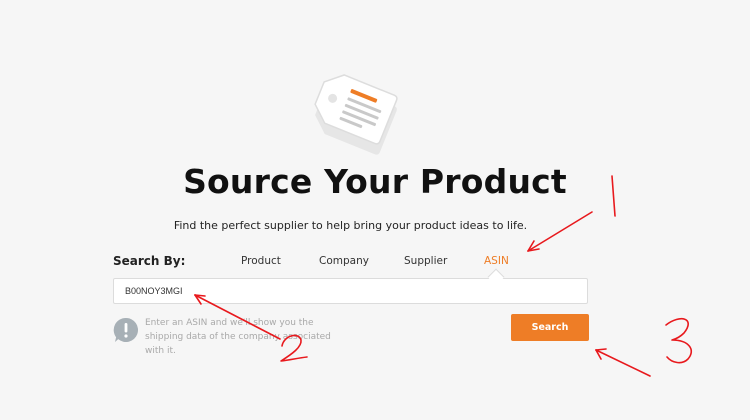  Describe the element at coordinates (261, 261) in the screenshot. I see `tab-product: Product` at that location.